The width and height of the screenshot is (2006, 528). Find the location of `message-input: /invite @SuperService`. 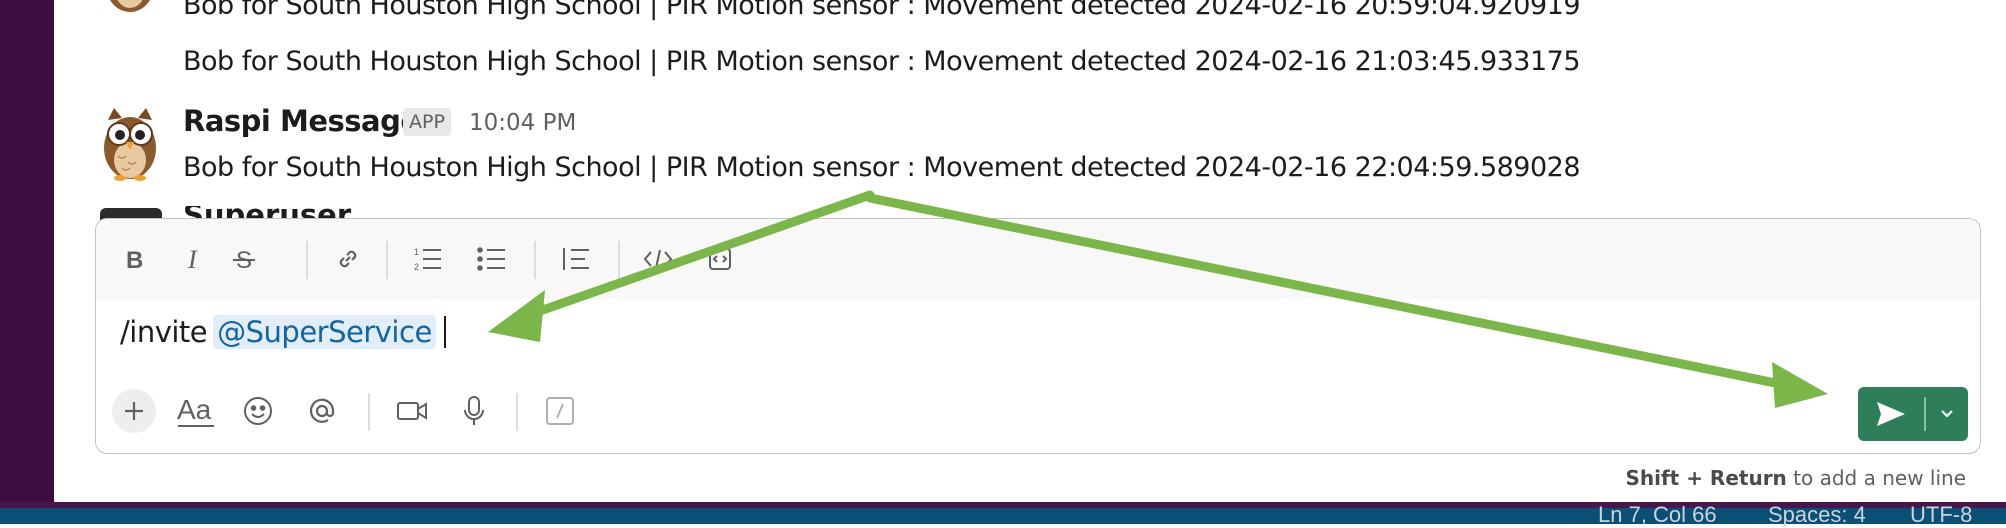

message-input: /invite @SuperService is located at coordinates (283, 332).